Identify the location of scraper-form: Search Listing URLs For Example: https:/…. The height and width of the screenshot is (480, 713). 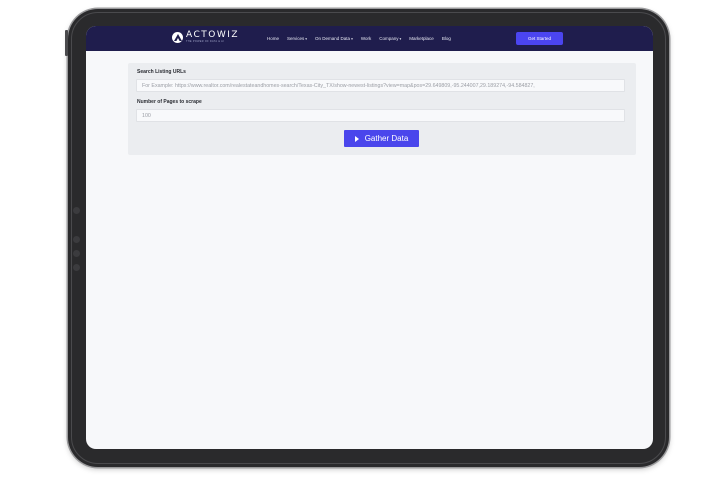
(382, 109).